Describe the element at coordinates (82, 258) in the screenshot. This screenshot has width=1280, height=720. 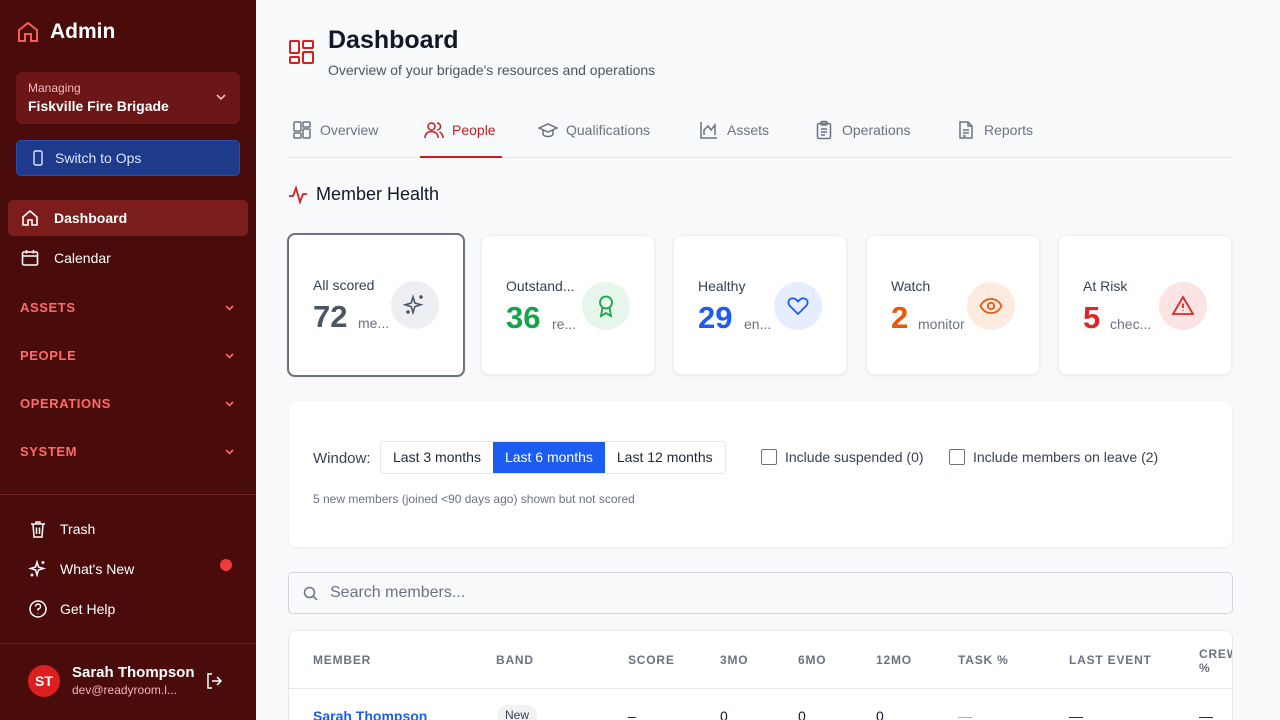
I see `sidebar-item-label: Calendar` at that location.